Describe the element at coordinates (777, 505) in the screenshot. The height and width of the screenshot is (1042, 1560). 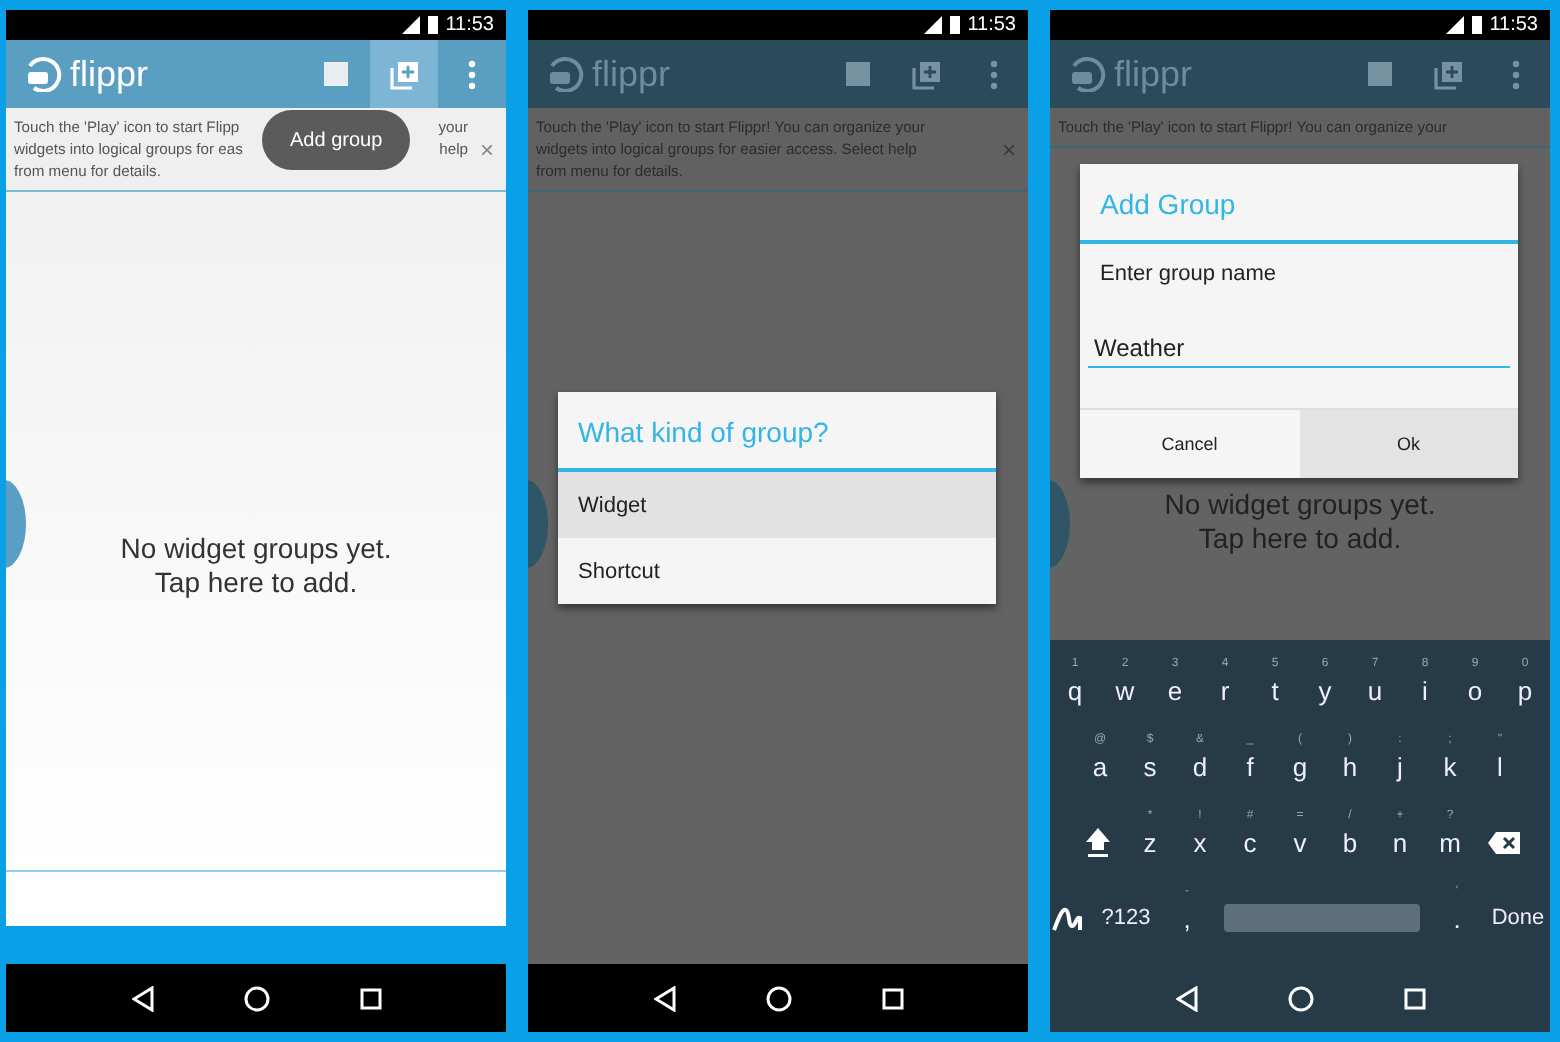
I see `dialog-option: Widget` at that location.